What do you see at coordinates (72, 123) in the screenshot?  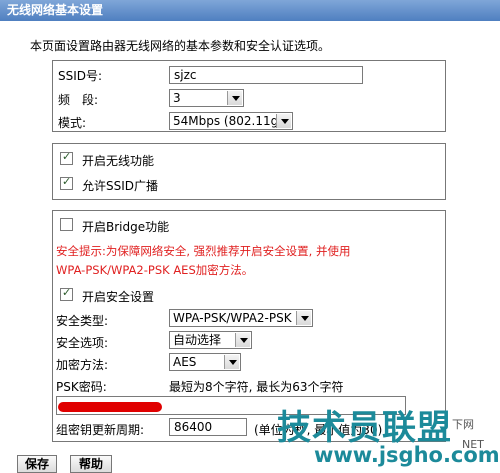 I see `mode-label: 模式:` at bounding box center [72, 123].